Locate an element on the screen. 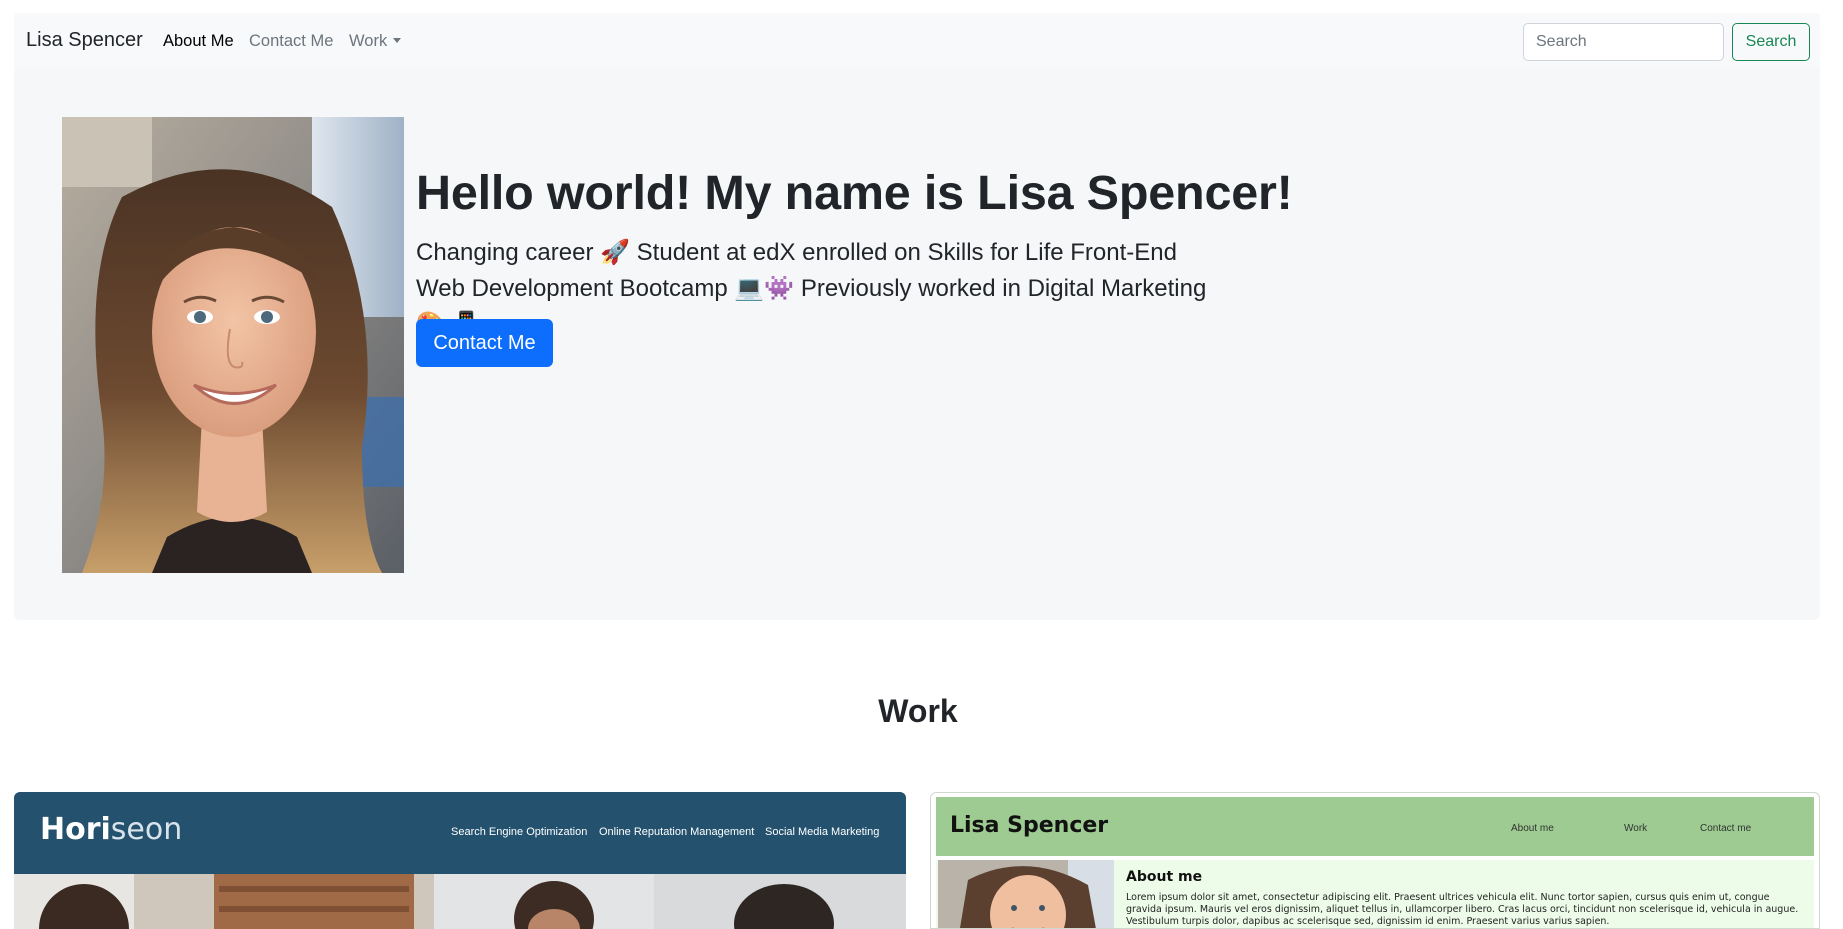 The width and height of the screenshot is (1843, 929). nav-item-work-dropdown: Work is located at coordinates (375, 41).